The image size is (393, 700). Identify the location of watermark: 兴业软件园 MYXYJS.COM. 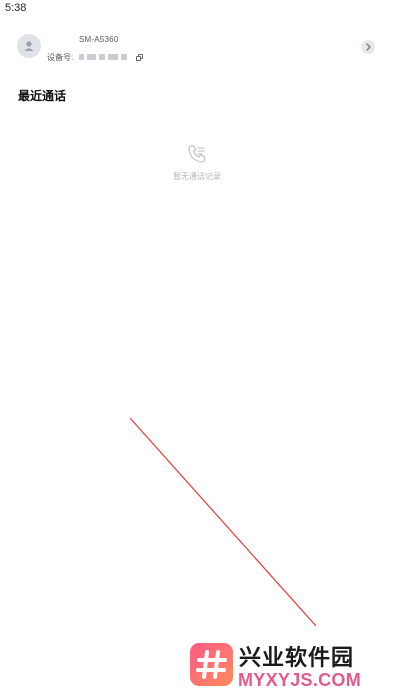
(287, 667).